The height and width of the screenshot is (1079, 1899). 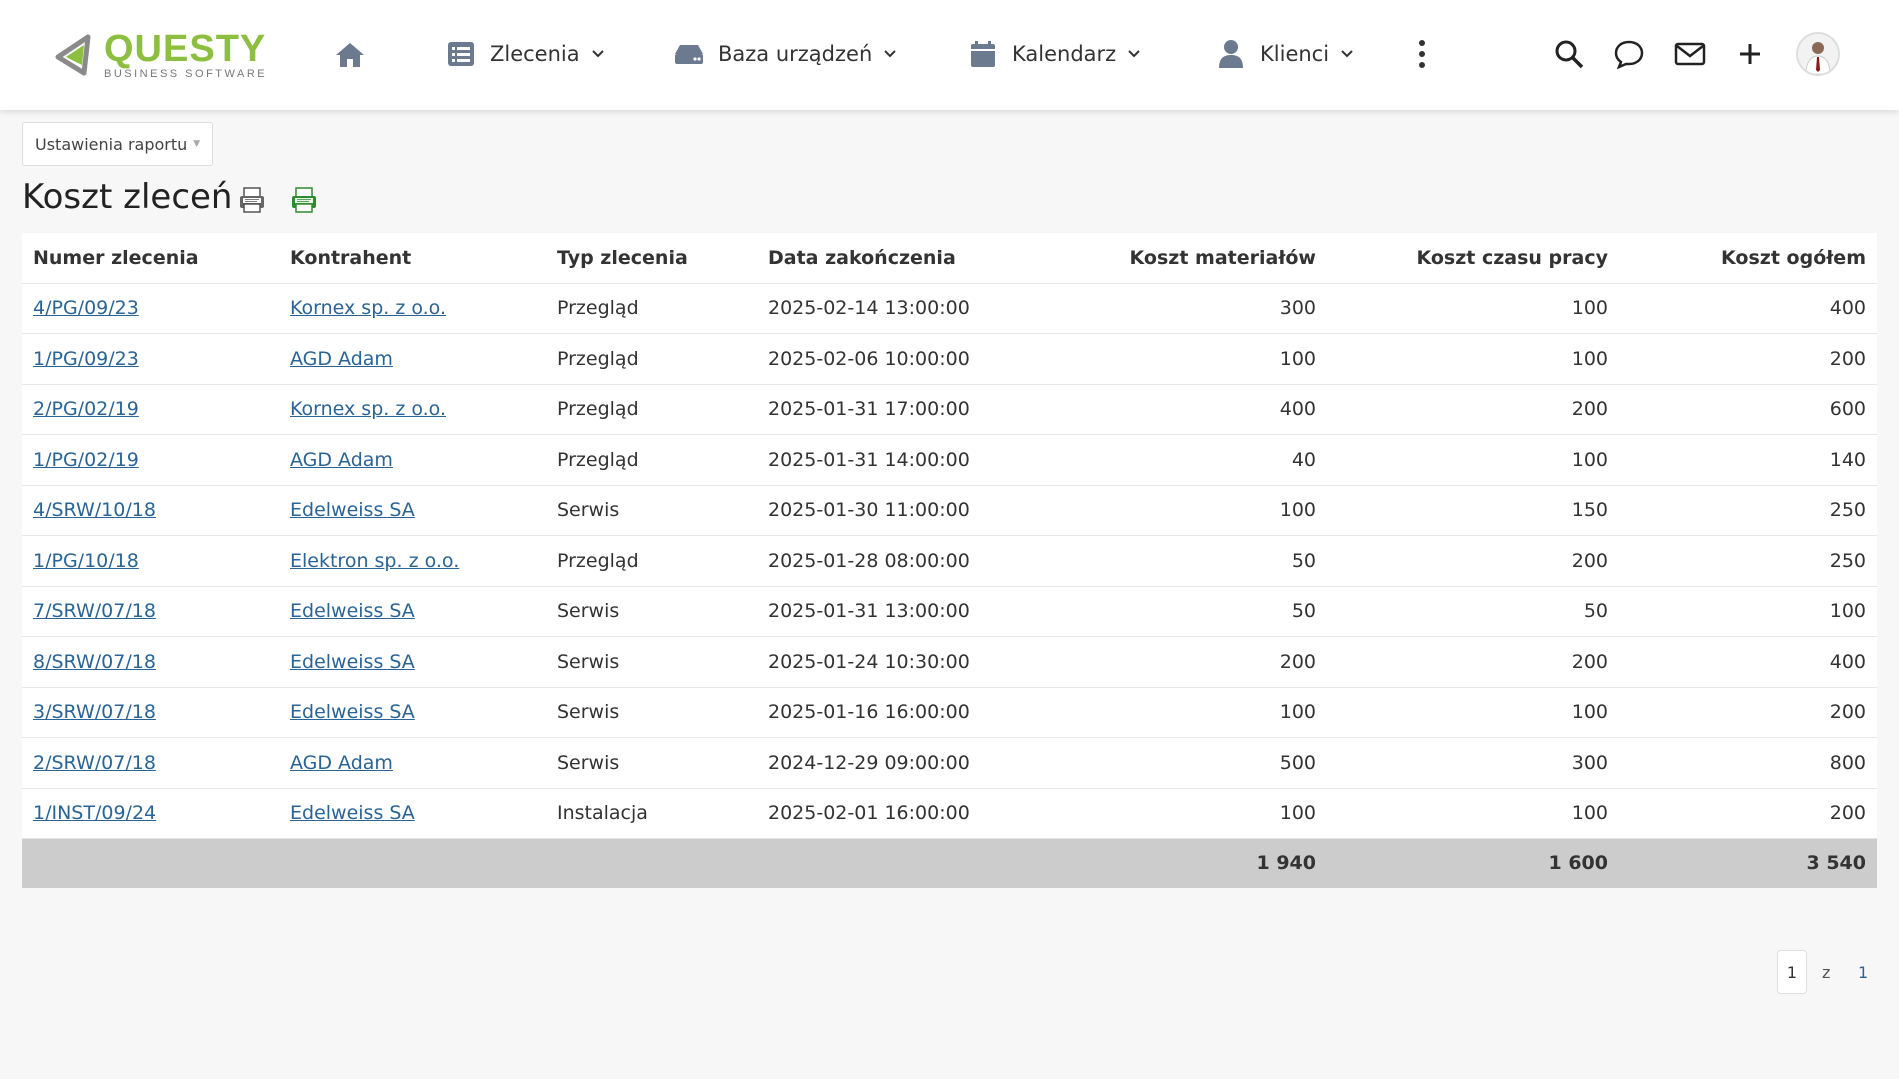 What do you see at coordinates (795, 54) in the screenshot?
I see `nav-baza-urzadzen-label: Baza urządzeń` at bounding box center [795, 54].